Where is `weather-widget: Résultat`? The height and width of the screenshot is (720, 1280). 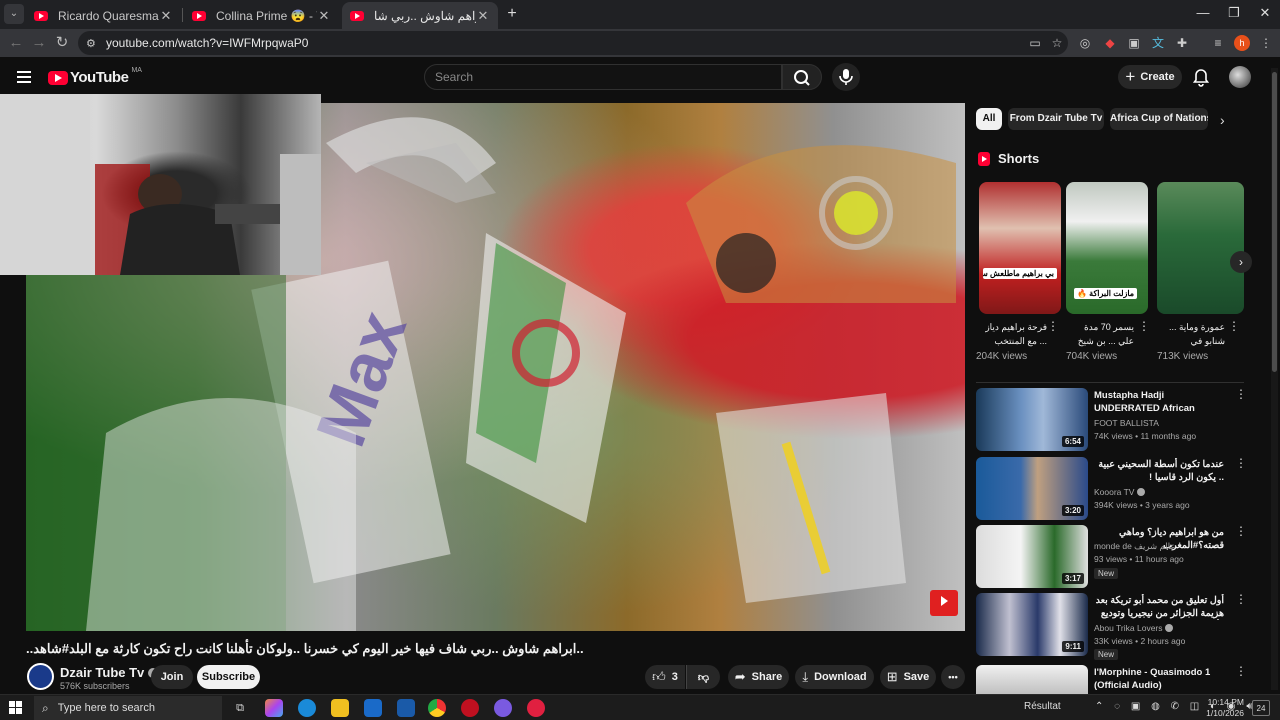
weather-widget: Résultat is located at coordinates (1042, 706).